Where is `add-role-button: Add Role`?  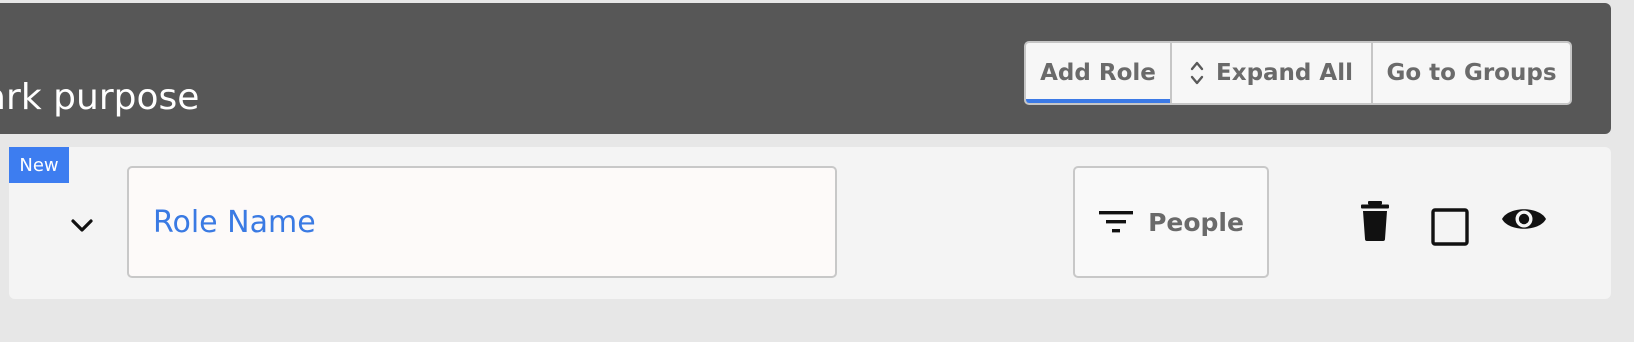
add-role-button: Add Role is located at coordinates (1098, 73).